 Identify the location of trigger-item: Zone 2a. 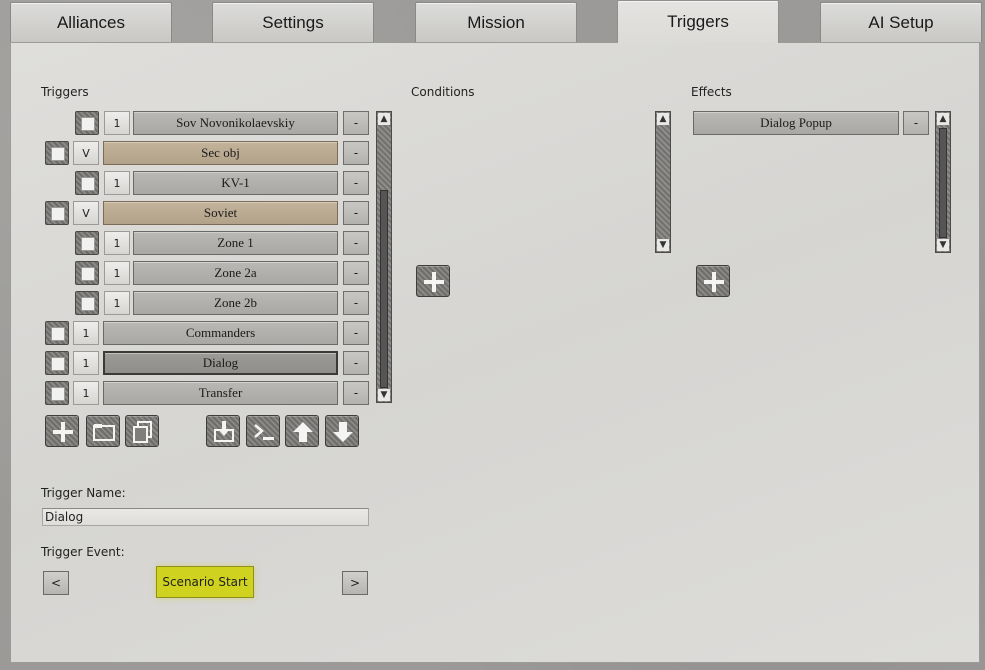
(235, 273).